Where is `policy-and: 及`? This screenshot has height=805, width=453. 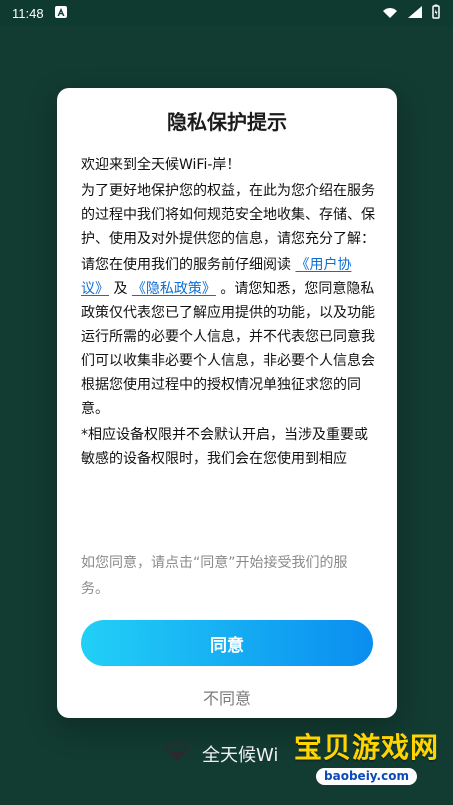 policy-and: 及 is located at coordinates (120, 289).